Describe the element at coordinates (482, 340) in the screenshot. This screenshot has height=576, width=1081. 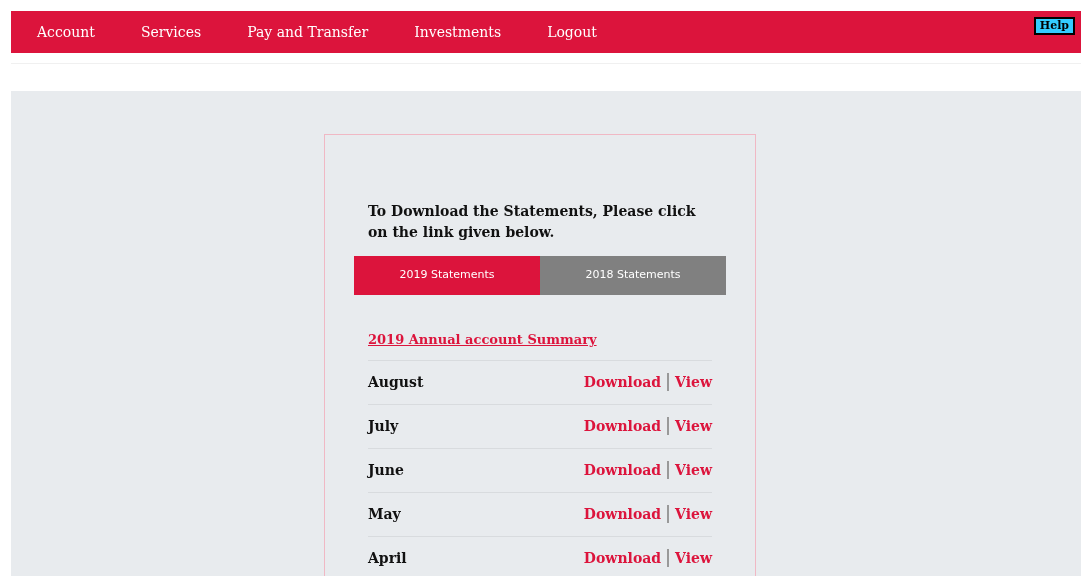
I see `summary-link: 2019 Annual account Summary` at that location.